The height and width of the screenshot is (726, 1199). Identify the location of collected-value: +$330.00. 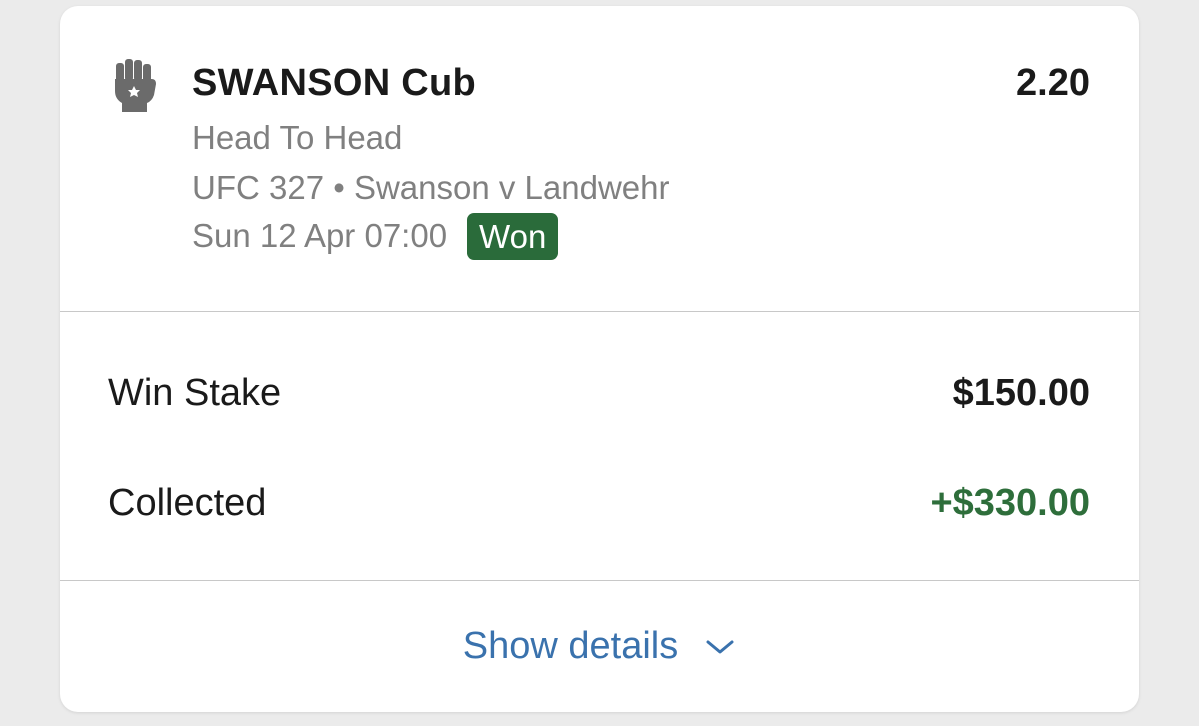
(1010, 503).